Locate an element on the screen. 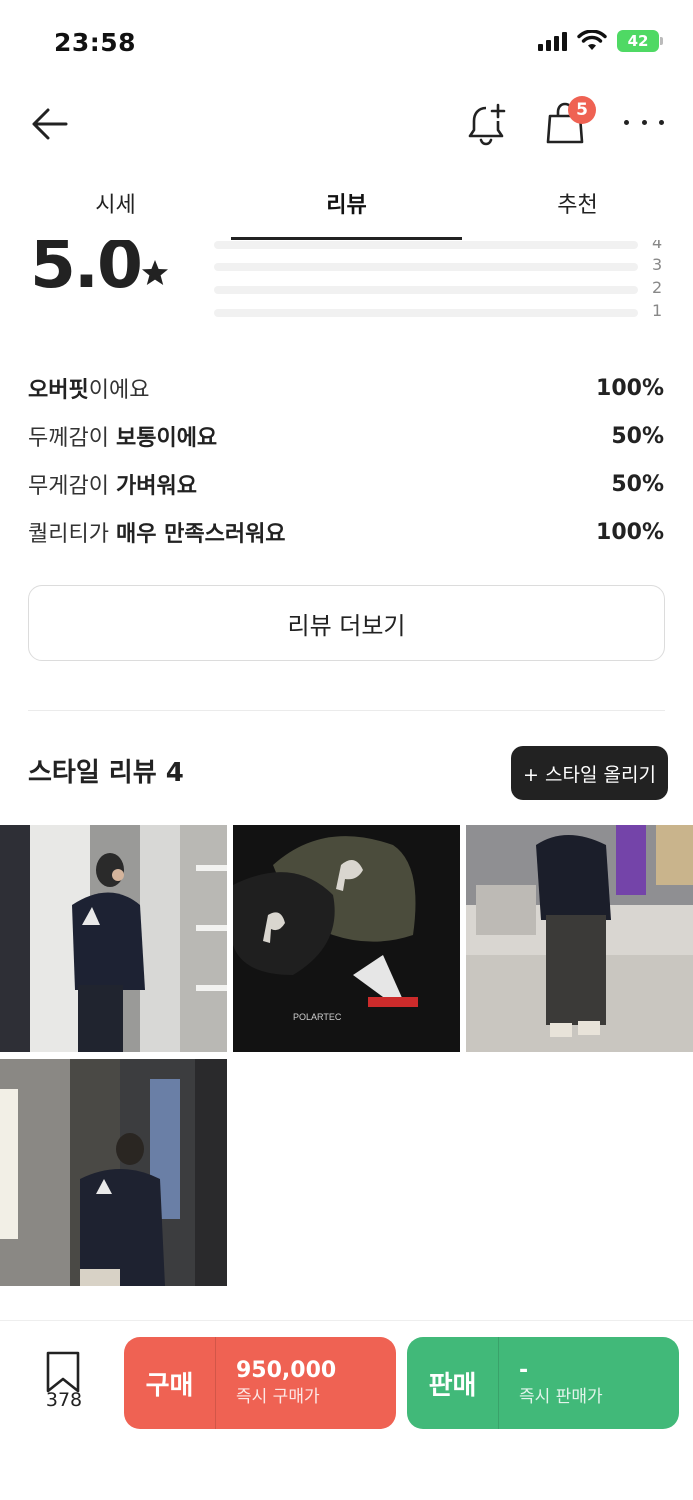 The image size is (693, 1500). buy-price: 950,000 is located at coordinates (286, 1370).